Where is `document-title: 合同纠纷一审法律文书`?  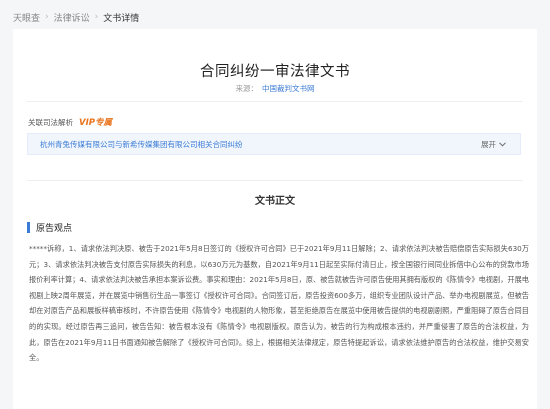 document-title: 合同纠纷一审法律文书 is located at coordinates (275, 72).